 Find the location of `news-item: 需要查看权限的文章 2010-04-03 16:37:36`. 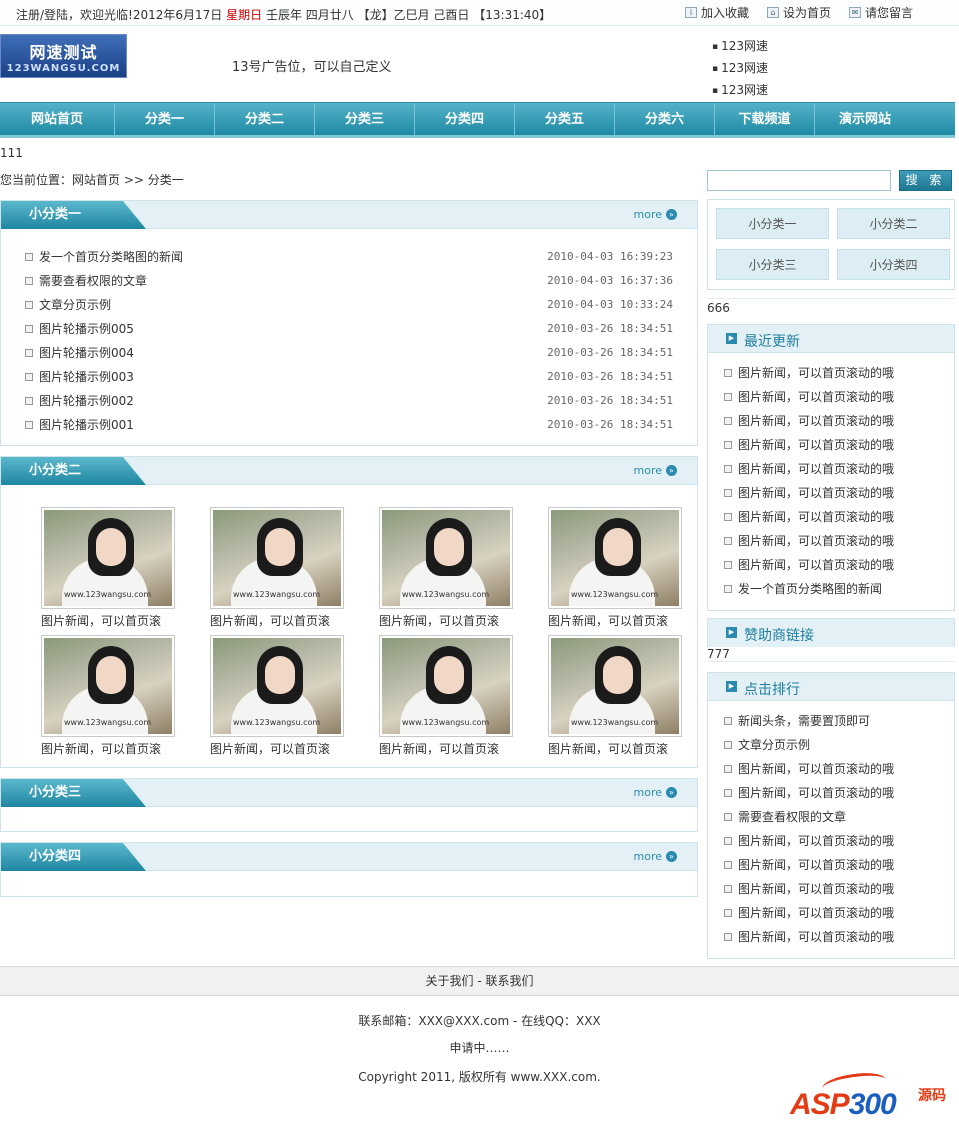

news-item: 需要查看权限的文章 2010-04-03 16:37:36 is located at coordinates (349, 281).